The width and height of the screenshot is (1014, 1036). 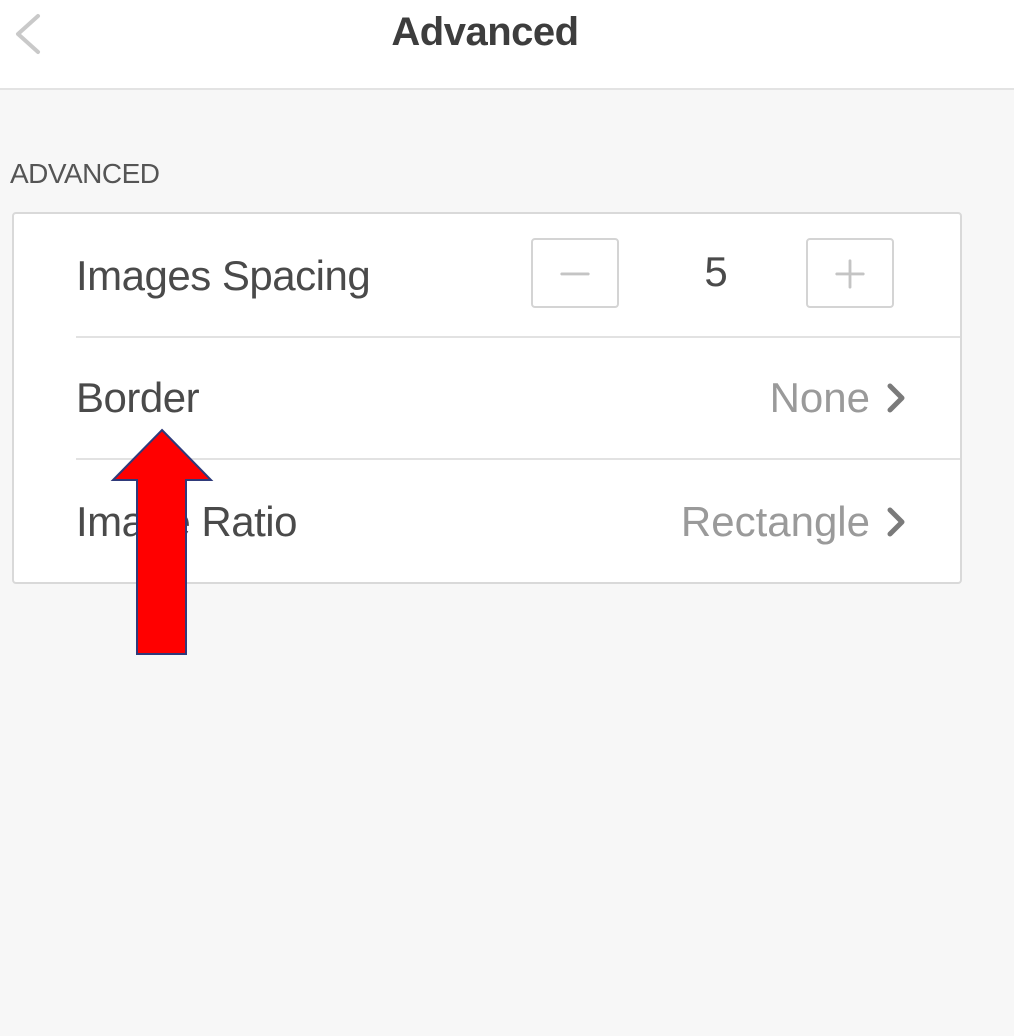 I want to click on top-bar: Advanced, so click(x=507, y=45).